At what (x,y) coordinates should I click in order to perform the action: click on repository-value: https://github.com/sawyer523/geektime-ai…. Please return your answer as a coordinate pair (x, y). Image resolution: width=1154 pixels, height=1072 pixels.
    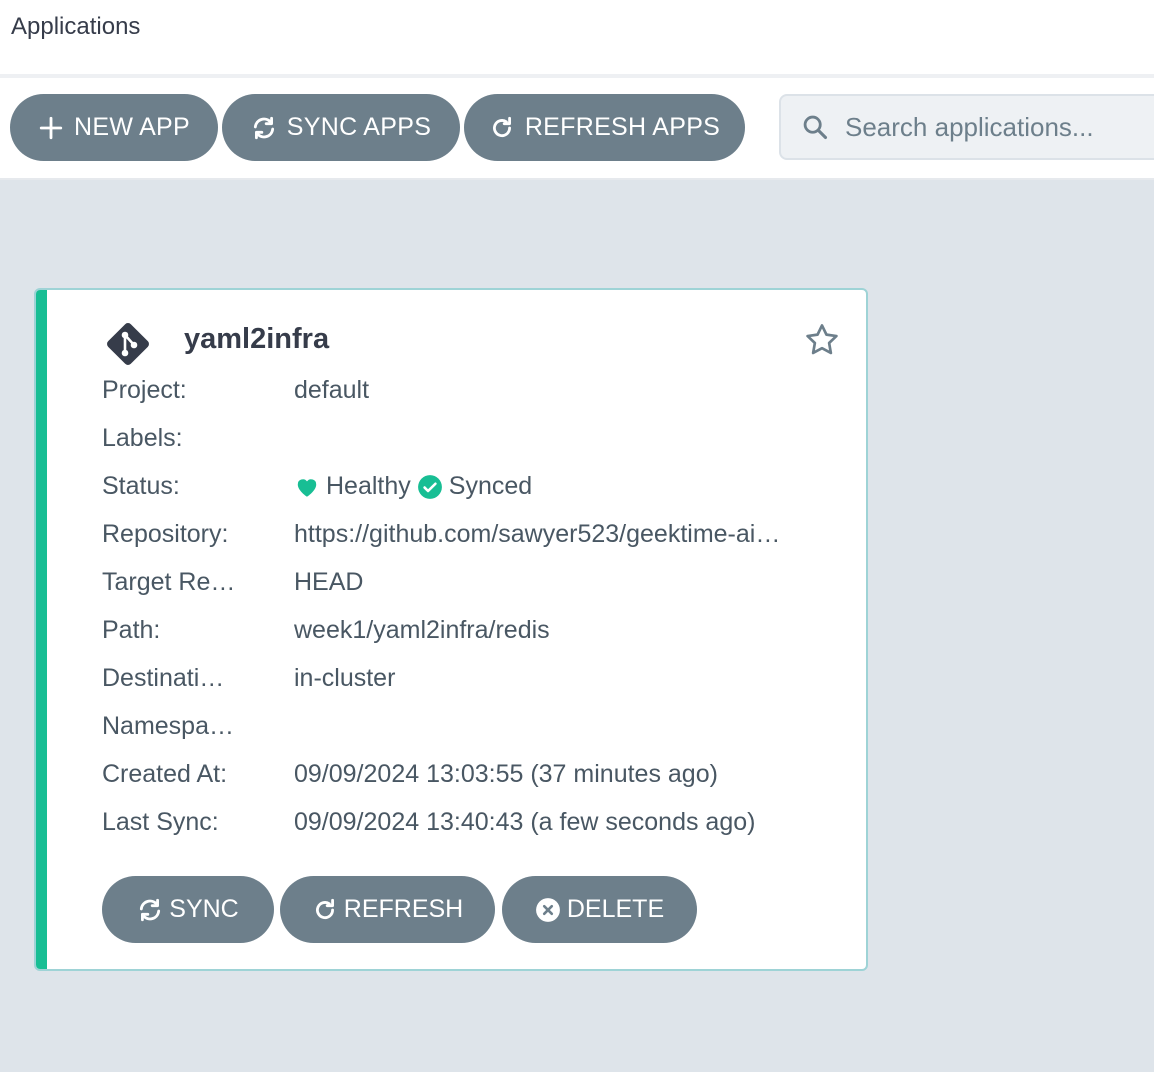
    Looking at the image, I should click on (554, 534).